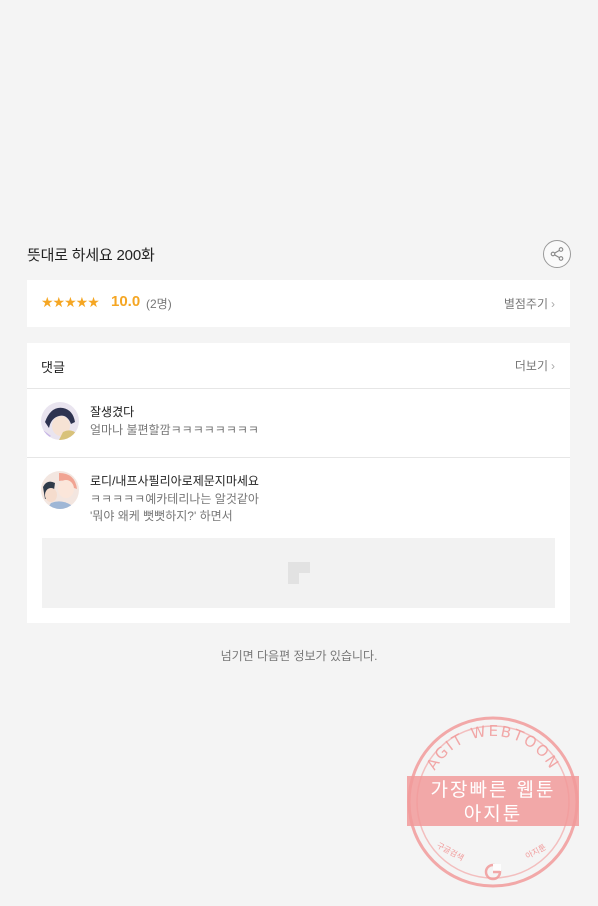  What do you see at coordinates (299, 255) in the screenshot?
I see `episode-title-row: 뜻대로 하세요 200화` at bounding box center [299, 255].